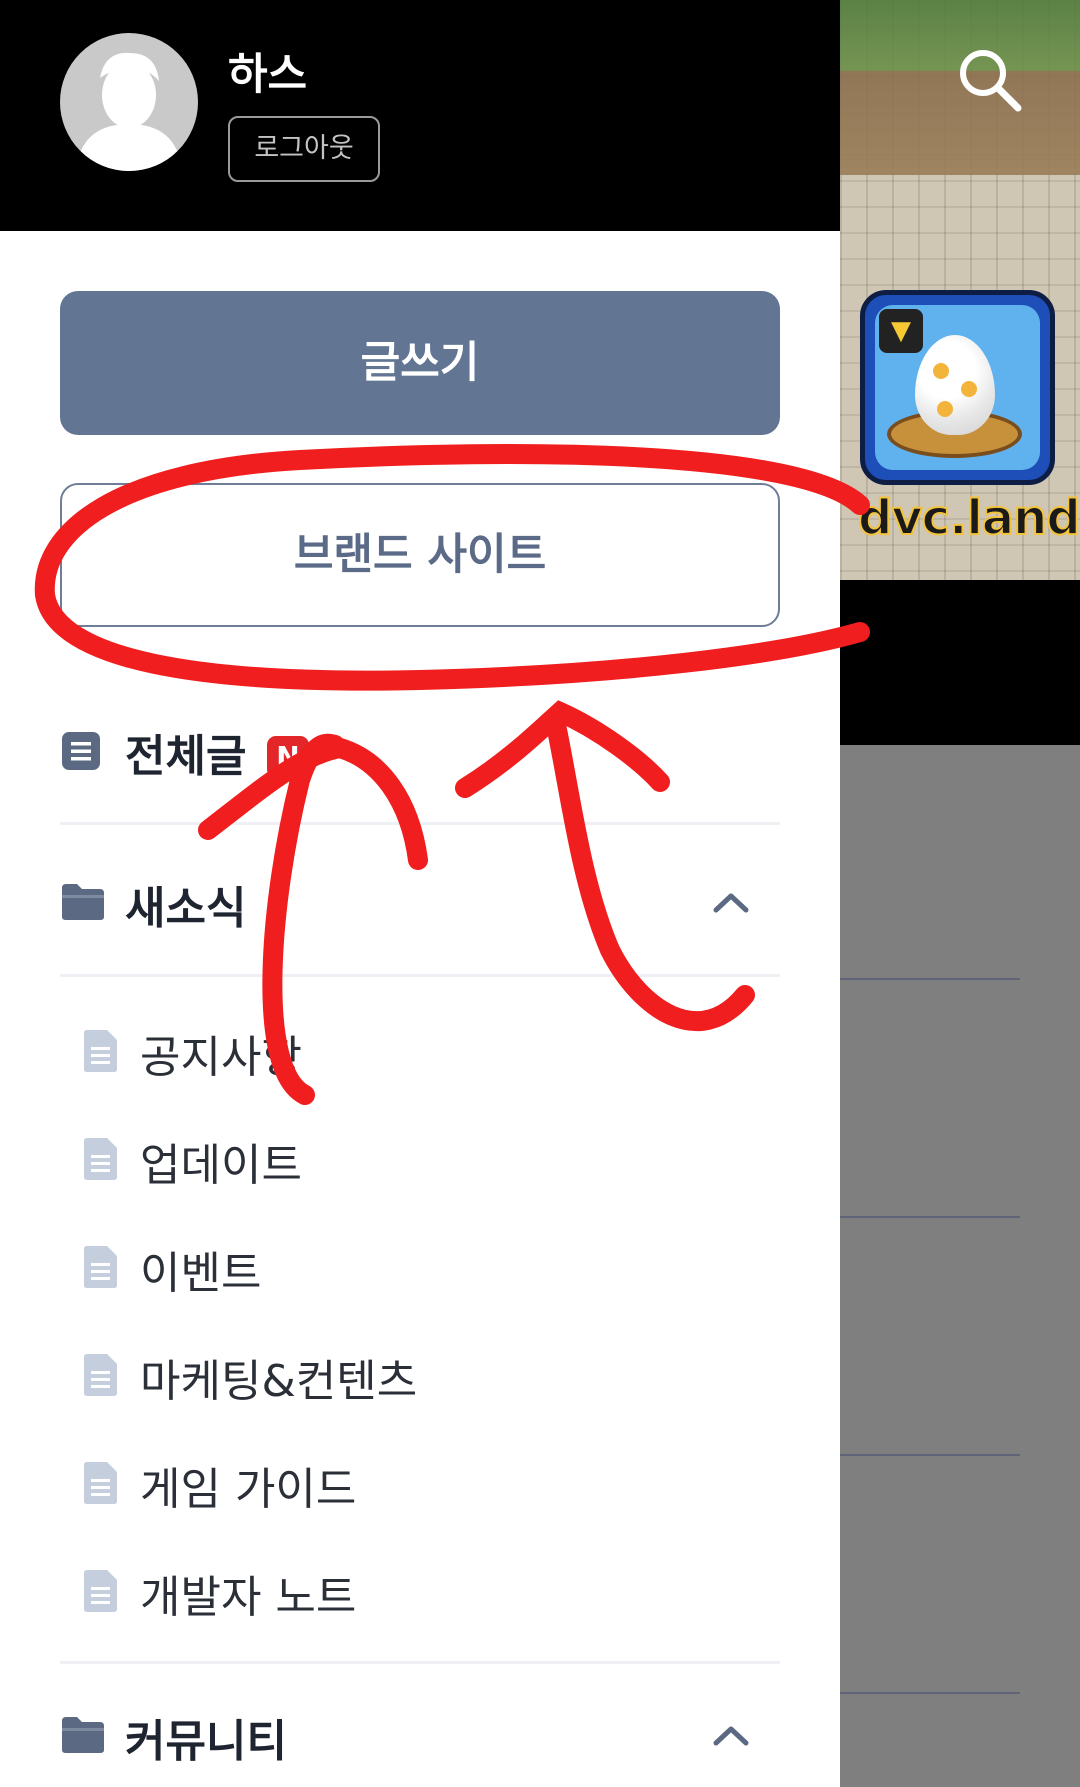 This screenshot has width=1080, height=1787. Describe the element at coordinates (206, 1741) in the screenshot. I see `folder-label: 커뮤니티` at that location.